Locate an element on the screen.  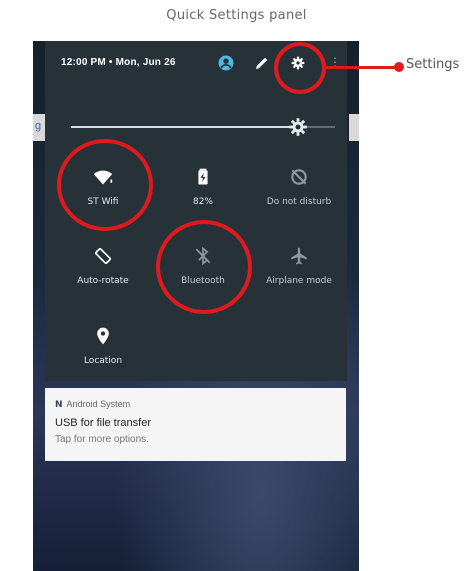
notification-app-name: Android System is located at coordinates (98, 404).